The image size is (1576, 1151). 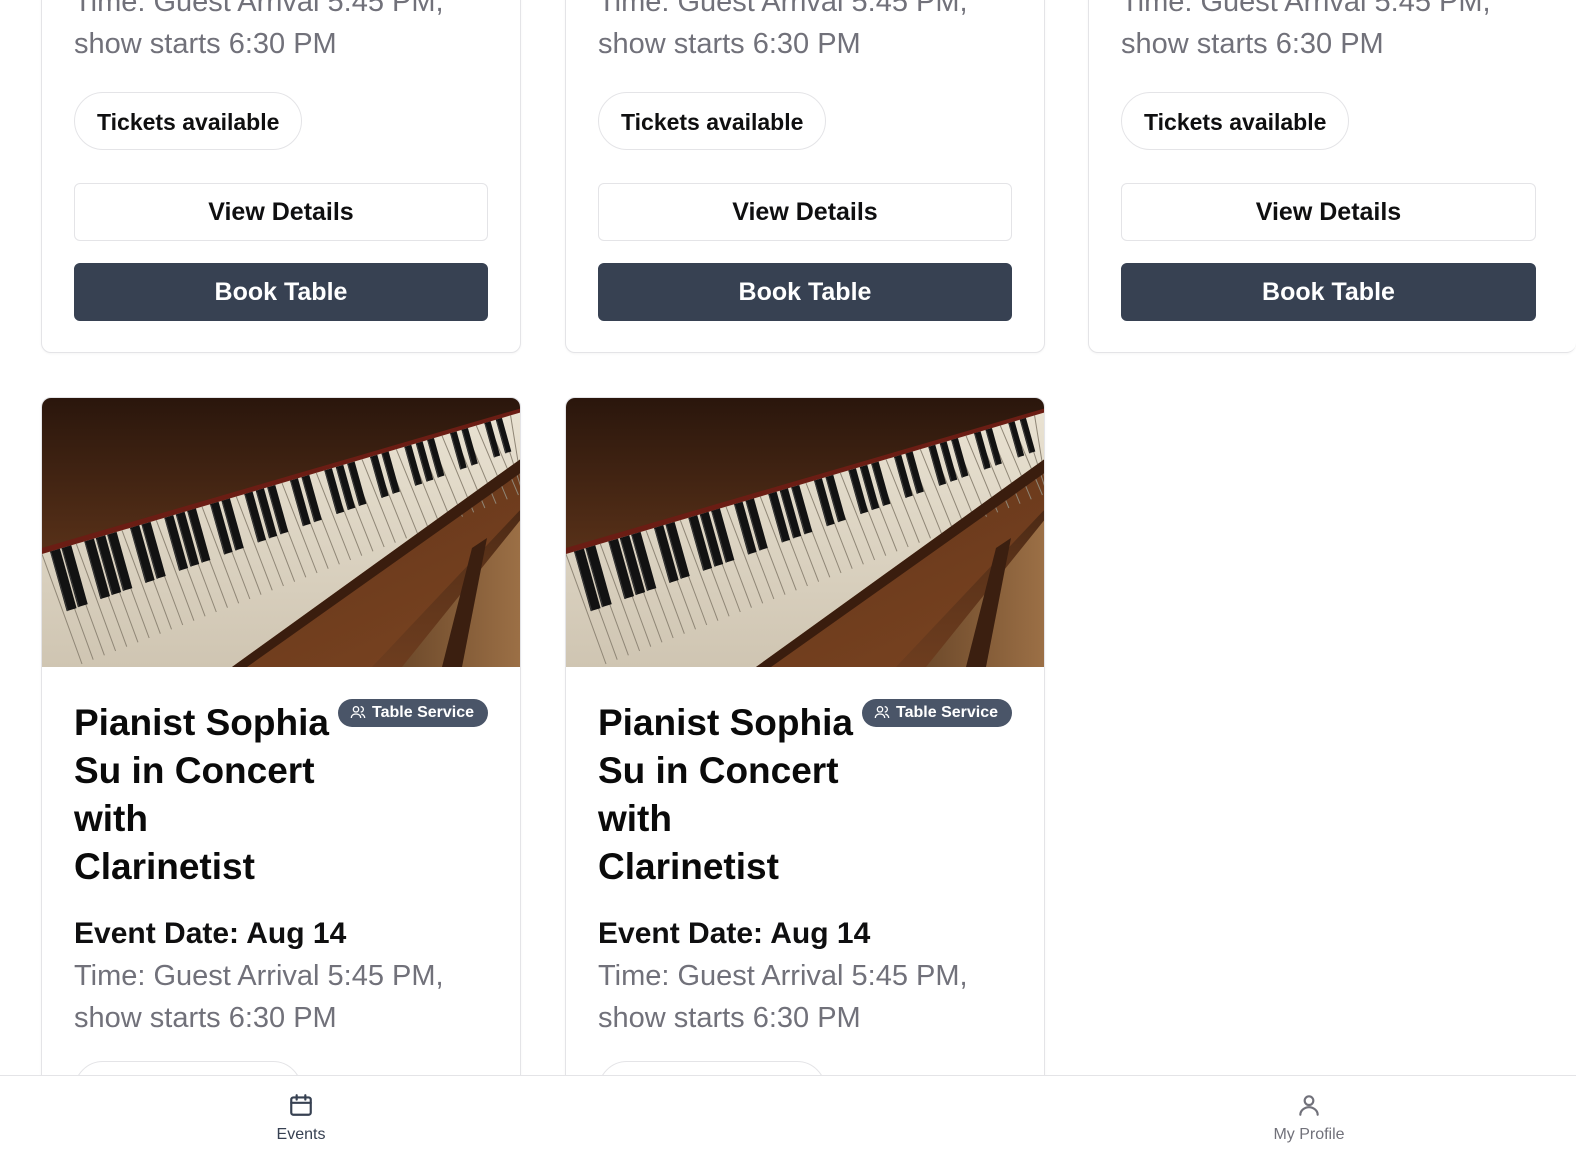 I want to click on user-icon, so click(x=1309, y=1105).